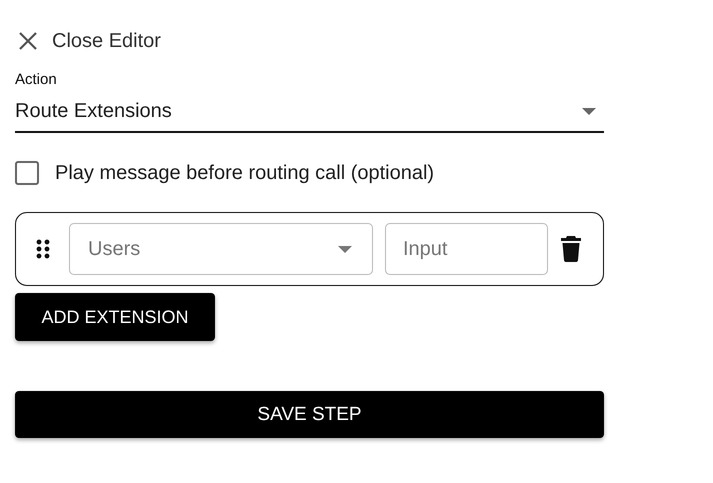  What do you see at coordinates (224, 173) in the screenshot?
I see `play-message-checkbox: Play message before routing call (optional)` at bounding box center [224, 173].